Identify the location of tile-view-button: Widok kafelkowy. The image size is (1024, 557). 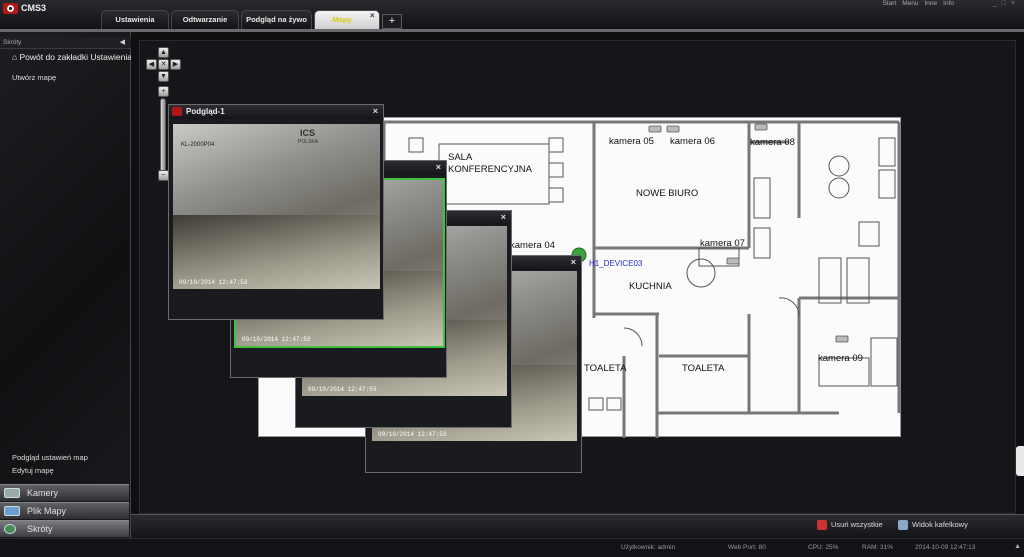
(933, 525).